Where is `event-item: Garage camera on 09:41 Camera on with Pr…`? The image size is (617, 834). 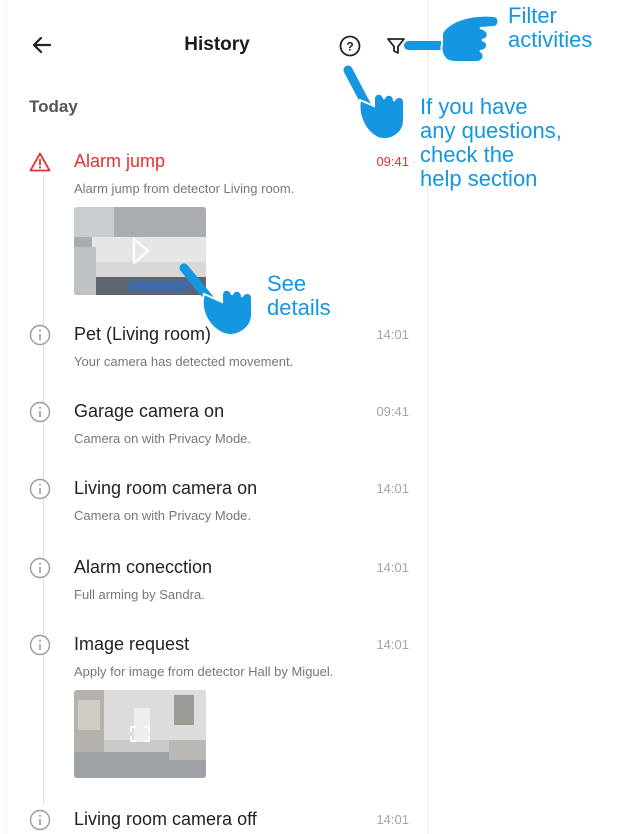
event-item: Garage camera on 09:41 Camera on with Pr… is located at coordinates (217, 428).